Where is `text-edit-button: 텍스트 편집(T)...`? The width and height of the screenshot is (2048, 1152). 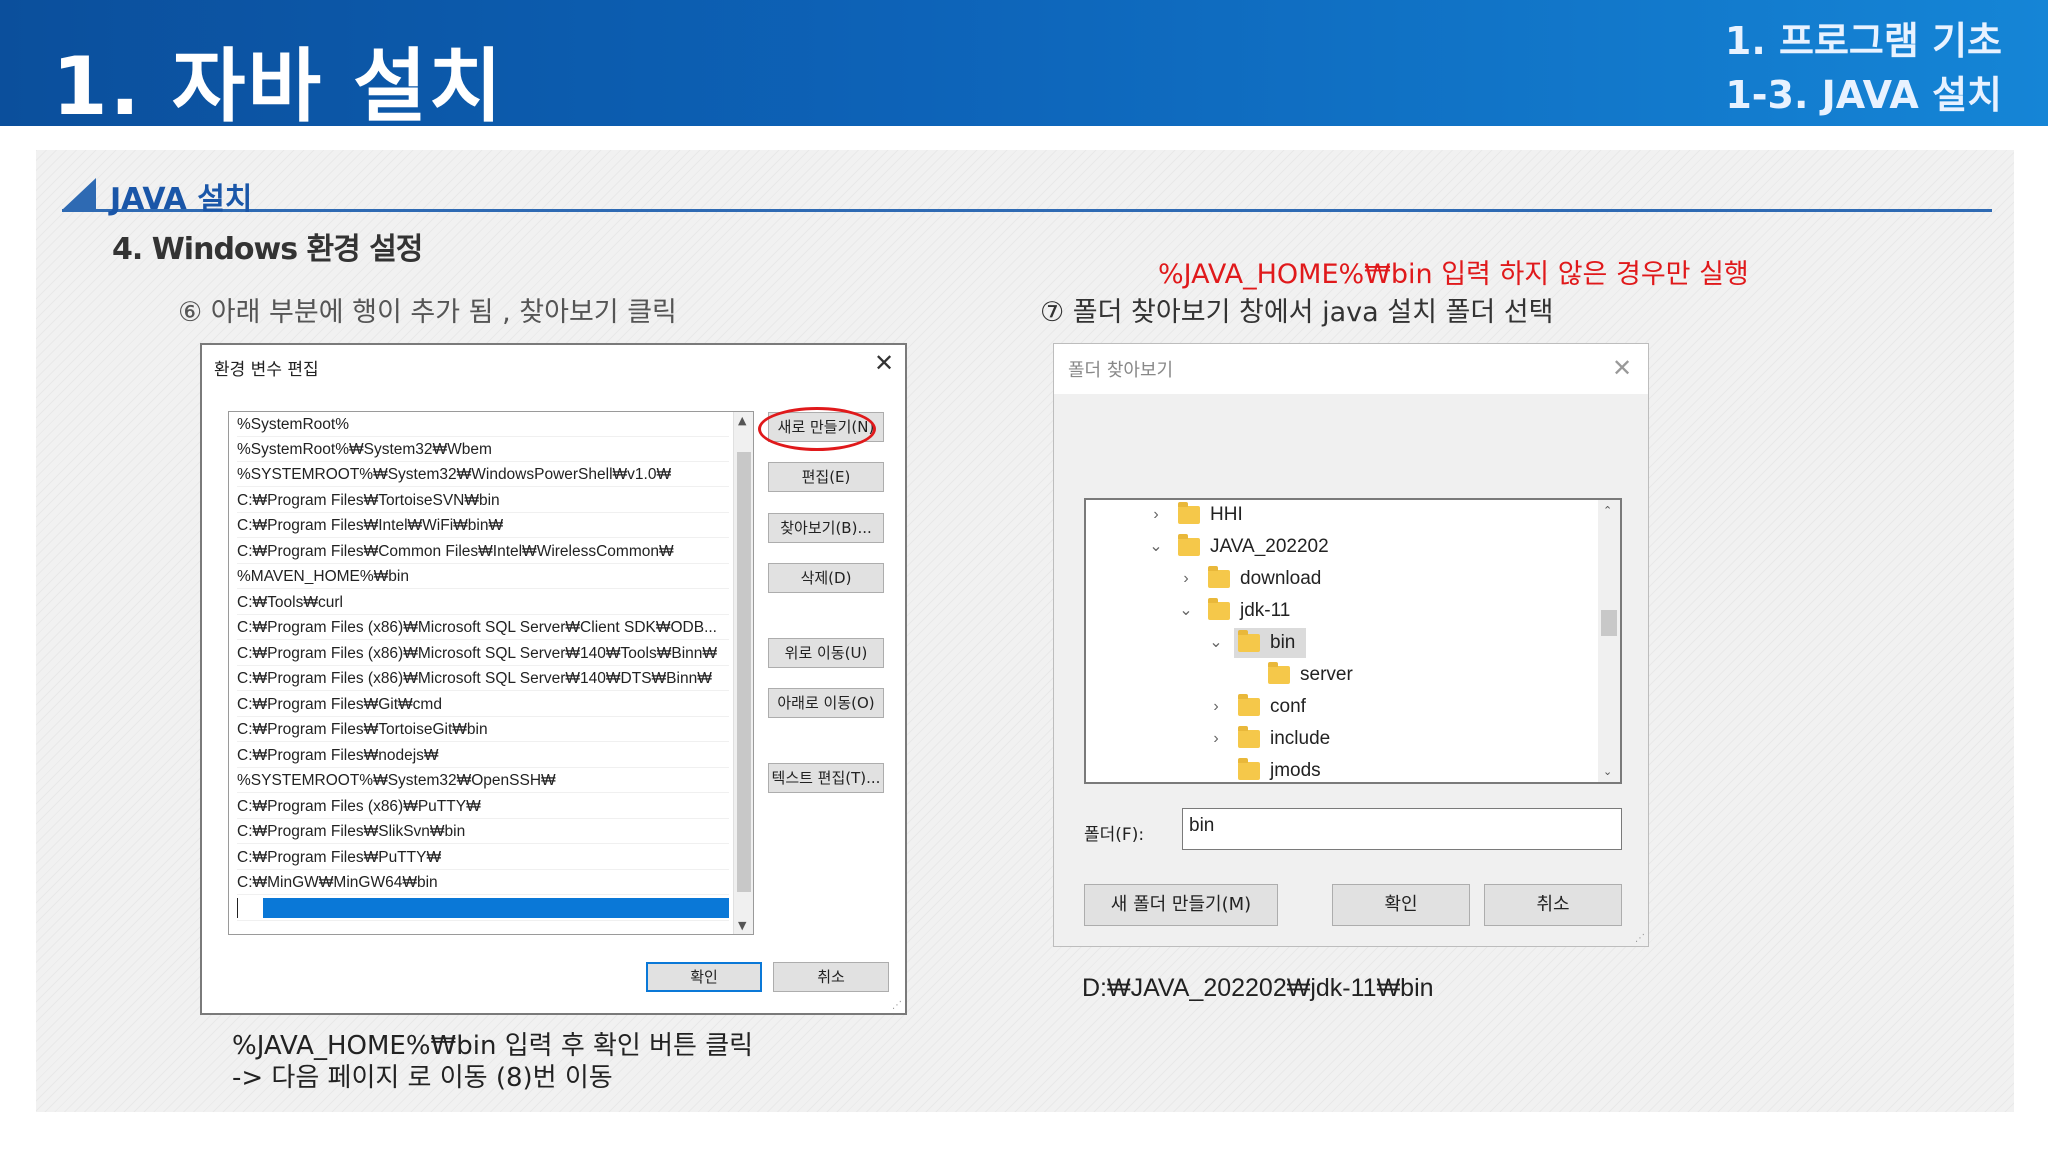
text-edit-button: 텍스트 편집(T)... is located at coordinates (826, 778).